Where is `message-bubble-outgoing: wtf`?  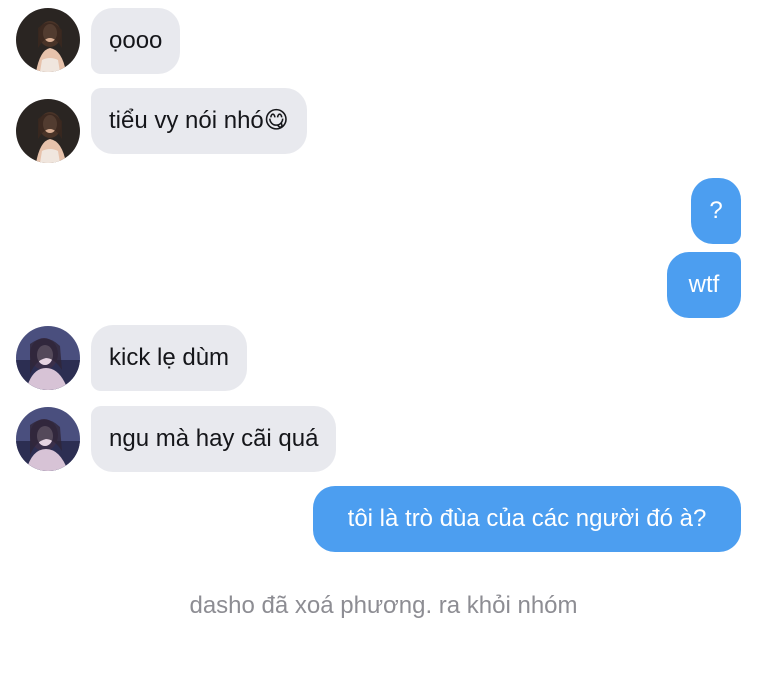 message-bubble-outgoing: wtf is located at coordinates (704, 285).